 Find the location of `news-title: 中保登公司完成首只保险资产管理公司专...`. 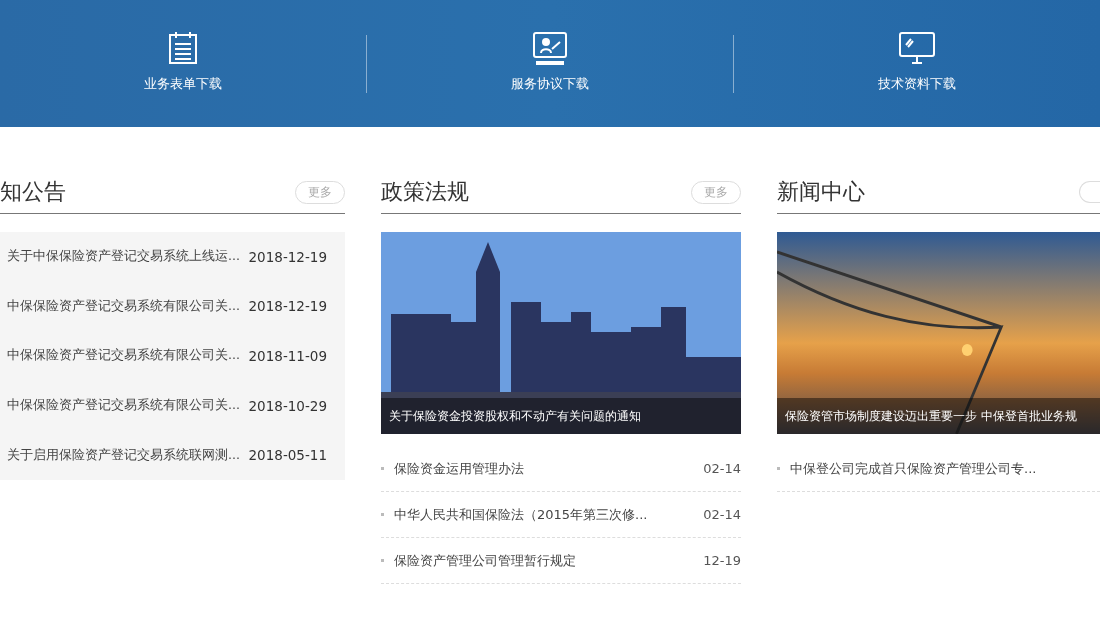

news-title: 中保登公司完成首只保险资产管理公司专... is located at coordinates (913, 468).